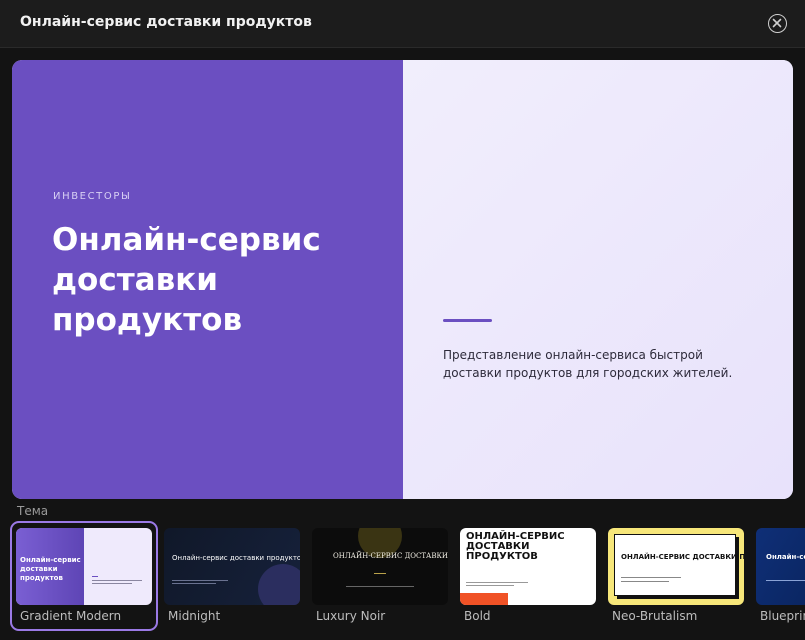 This screenshot has height=640, width=805. I want to click on theme-thumb-luxury-noir: ОНЛАЙН-СЕРВИС ДОСТАВКИ, so click(380, 566).